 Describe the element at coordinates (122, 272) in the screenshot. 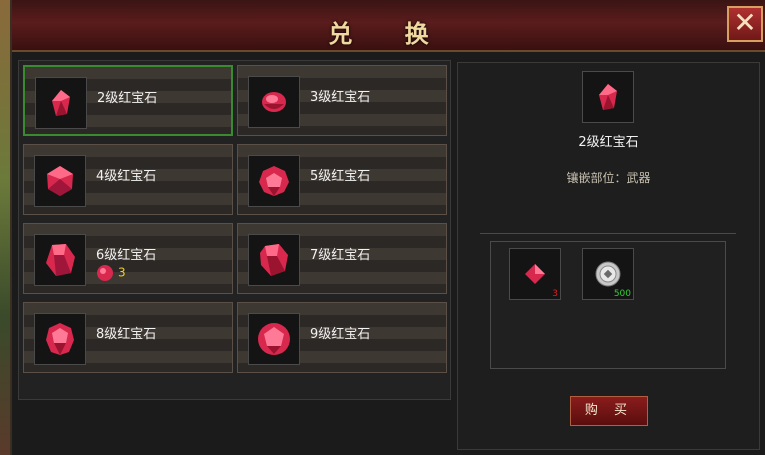

I see `item-cost-qty: 3` at that location.